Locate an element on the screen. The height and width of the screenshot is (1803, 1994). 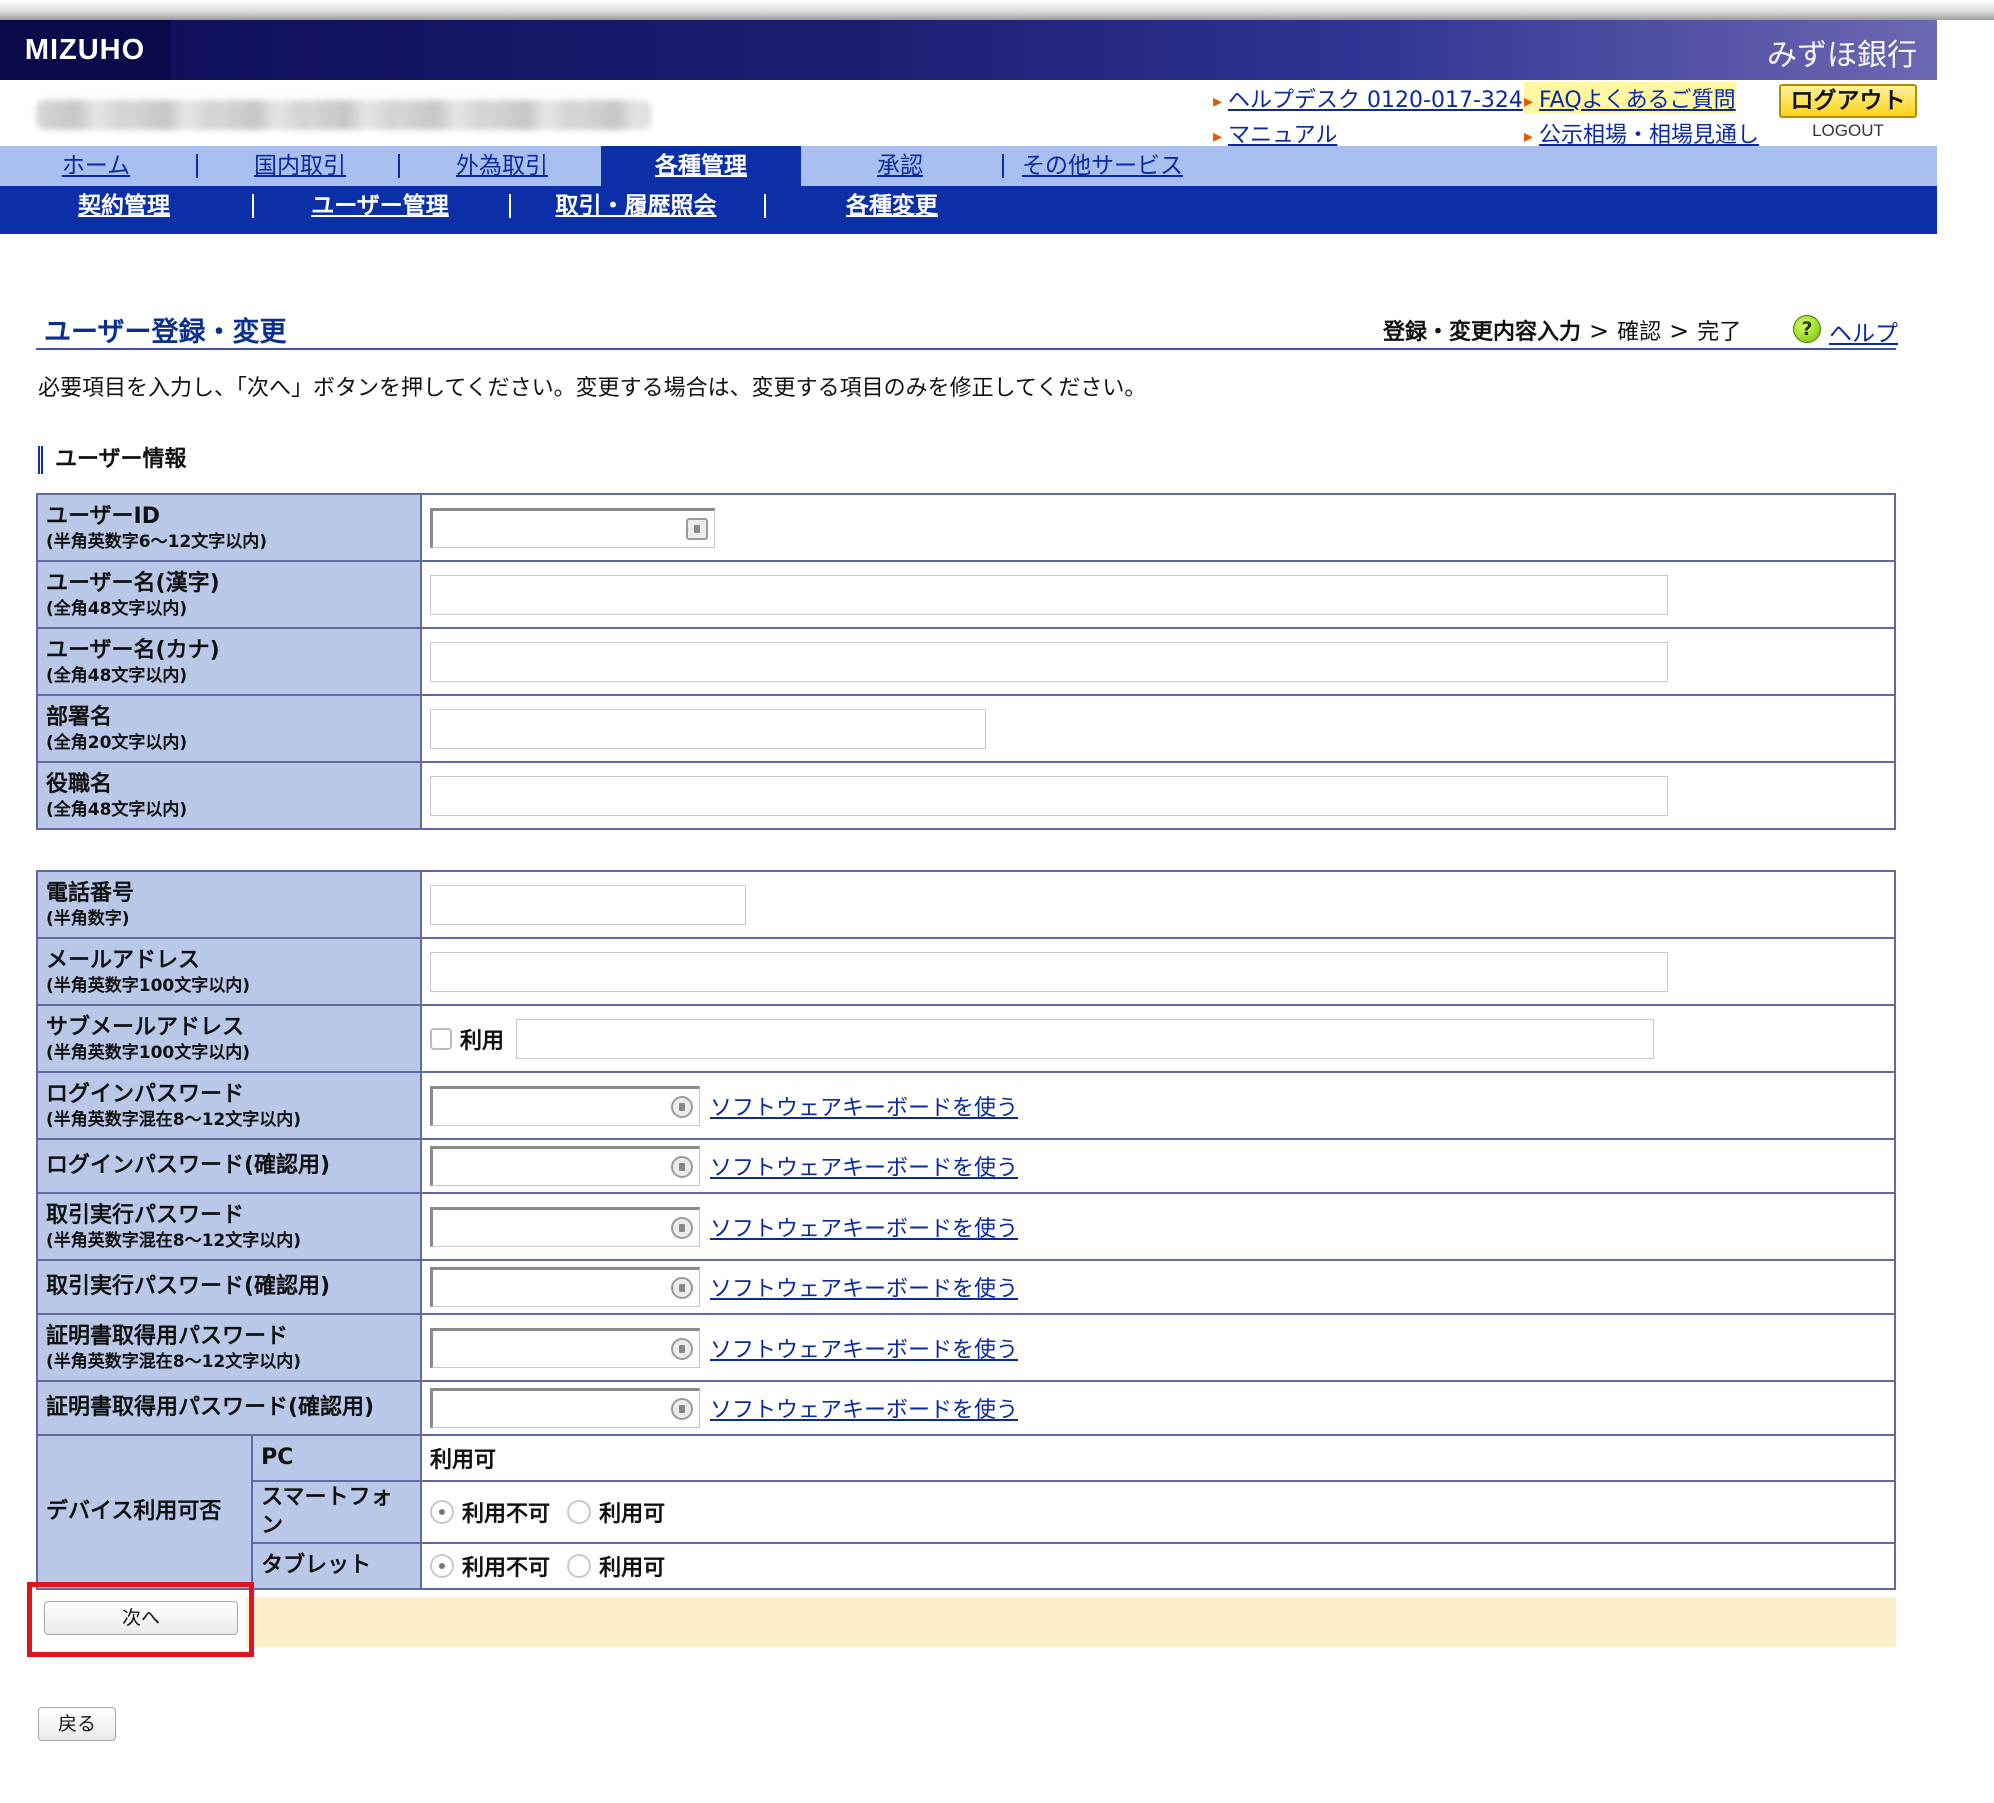
certificate-password-input is located at coordinates (565, 1347).